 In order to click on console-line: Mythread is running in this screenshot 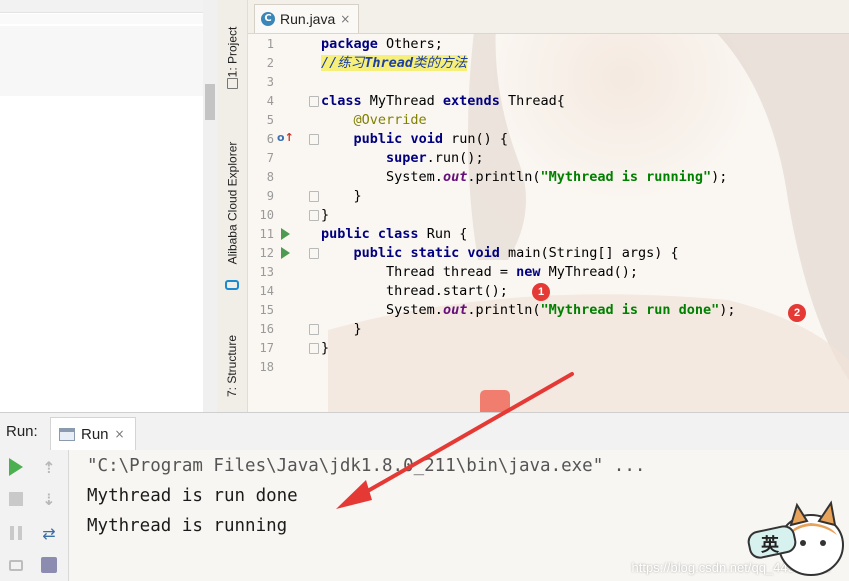, I will do `click(187, 526)`.